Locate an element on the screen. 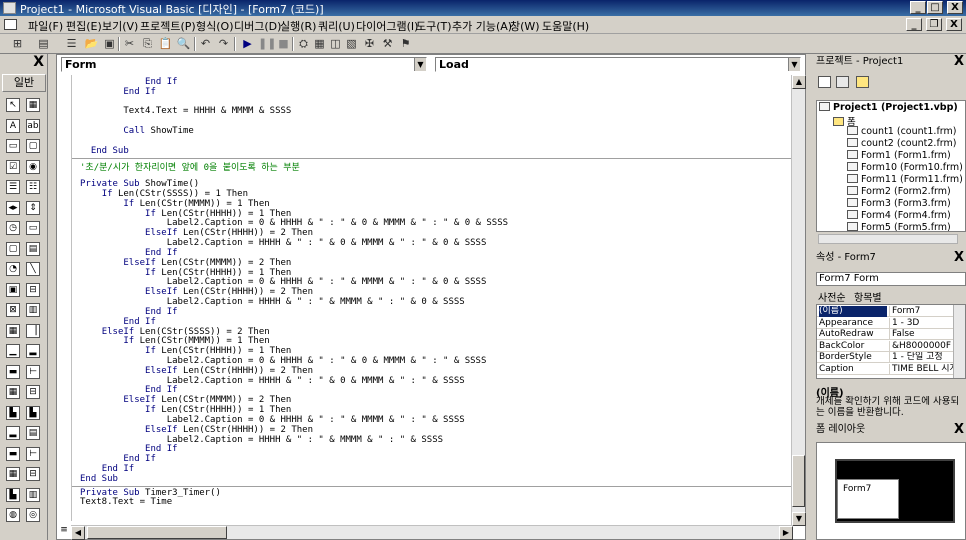  property-value: &H8000000F is located at coordinates (921, 346).